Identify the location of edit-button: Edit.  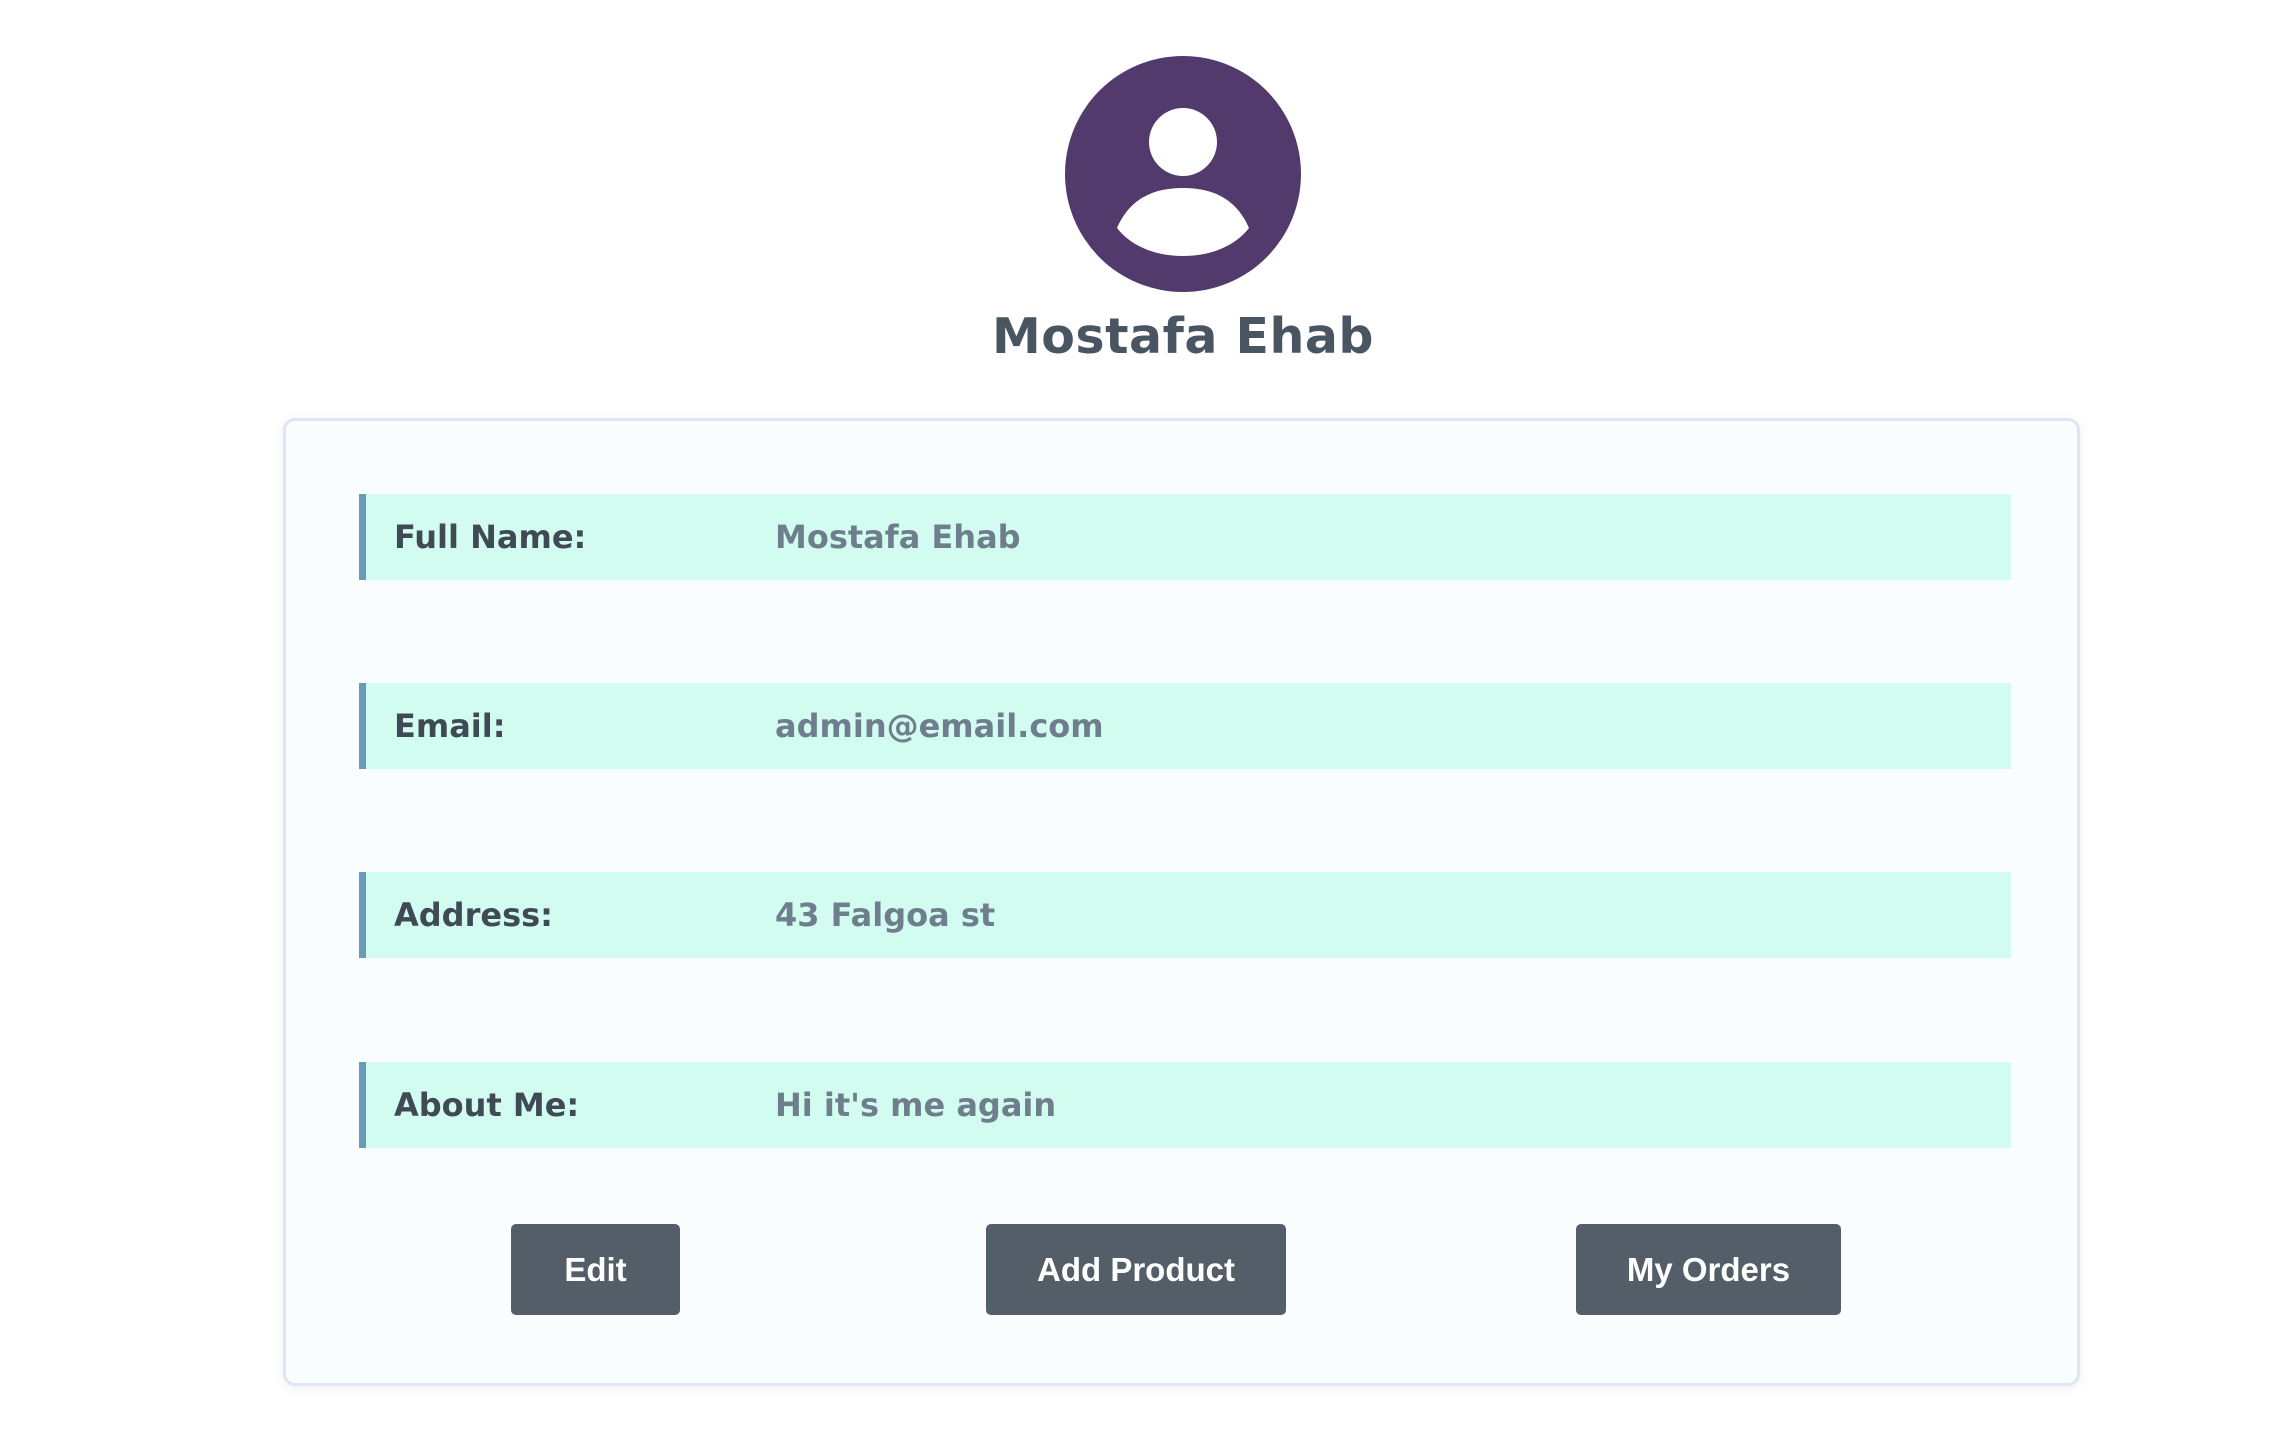
(595, 1269).